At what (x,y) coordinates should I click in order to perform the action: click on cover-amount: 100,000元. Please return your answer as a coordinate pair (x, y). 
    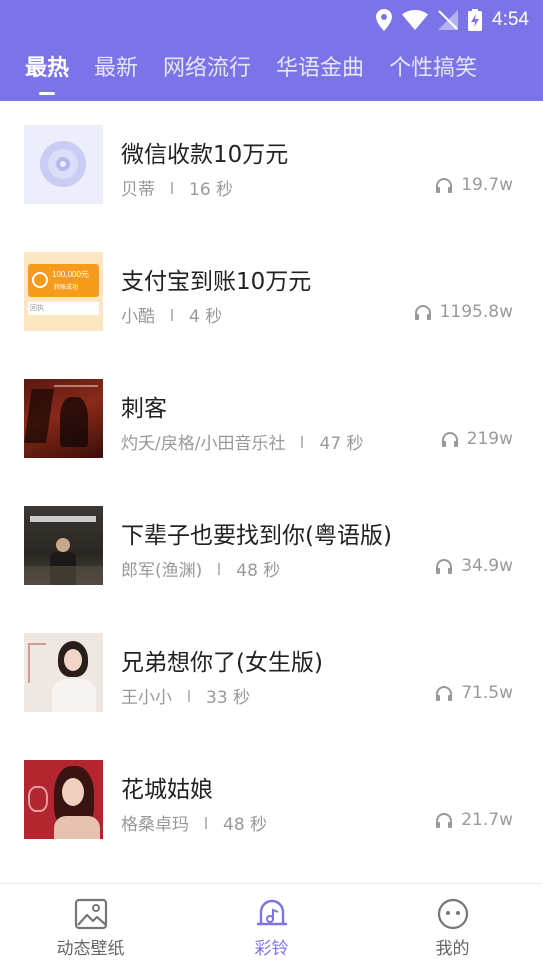
    Looking at the image, I should click on (70, 274).